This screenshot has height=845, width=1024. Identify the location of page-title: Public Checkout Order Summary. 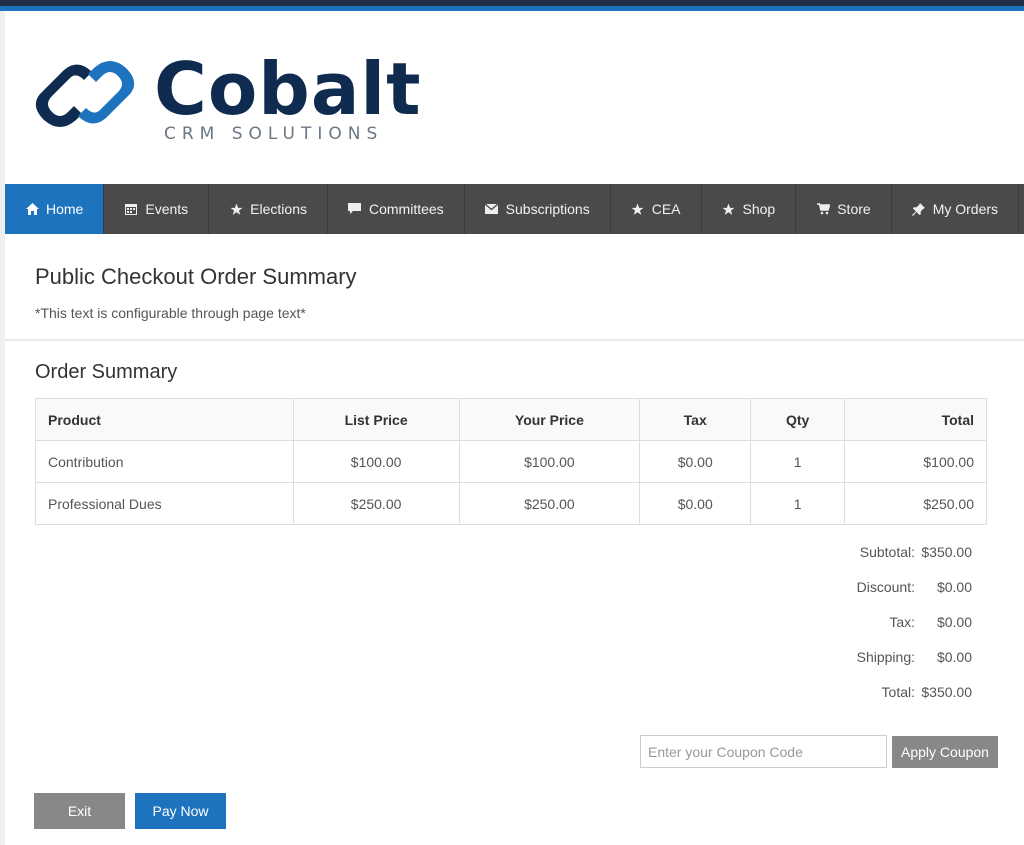
(196, 276).